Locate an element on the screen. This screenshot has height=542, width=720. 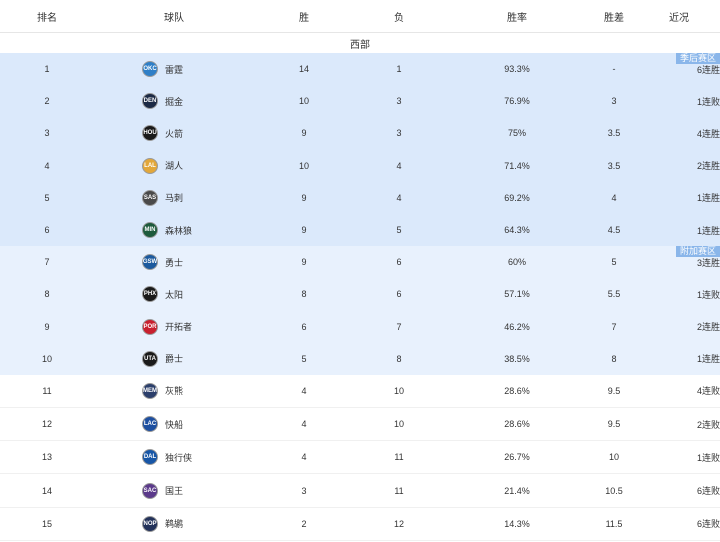
rank-cell: 2 is located at coordinates (47, 101).